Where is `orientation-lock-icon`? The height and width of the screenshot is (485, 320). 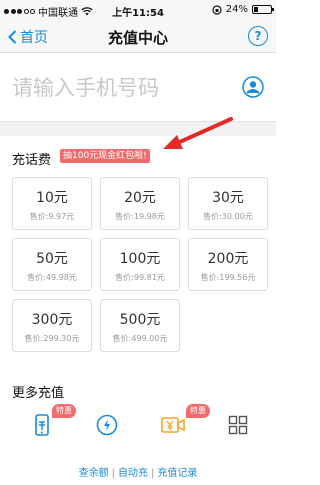 orientation-lock-icon is located at coordinates (217, 9).